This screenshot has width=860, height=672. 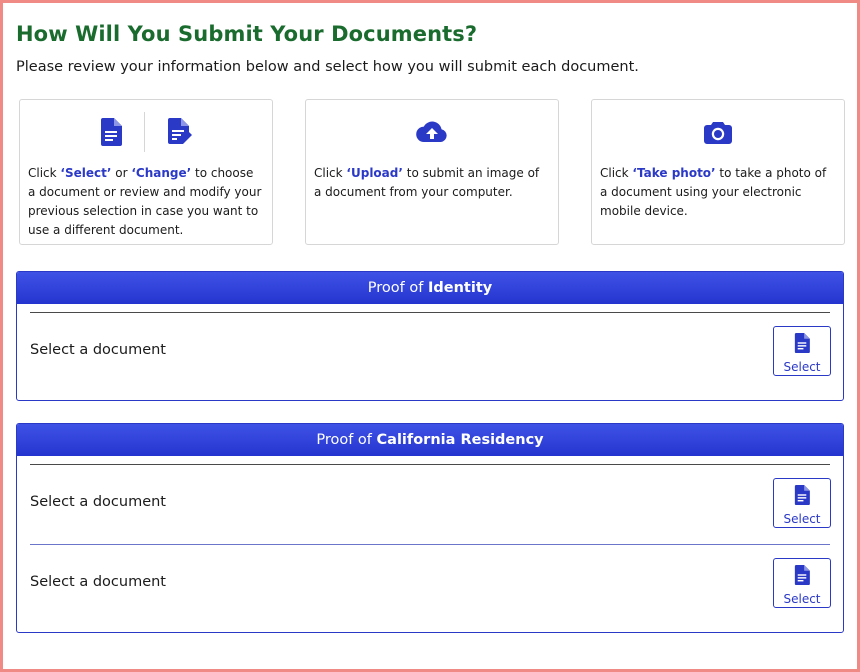 What do you see at coordinates (180, 132) in the screenshot?
I see `document-edit-icon` at bounding box center [180, 132].